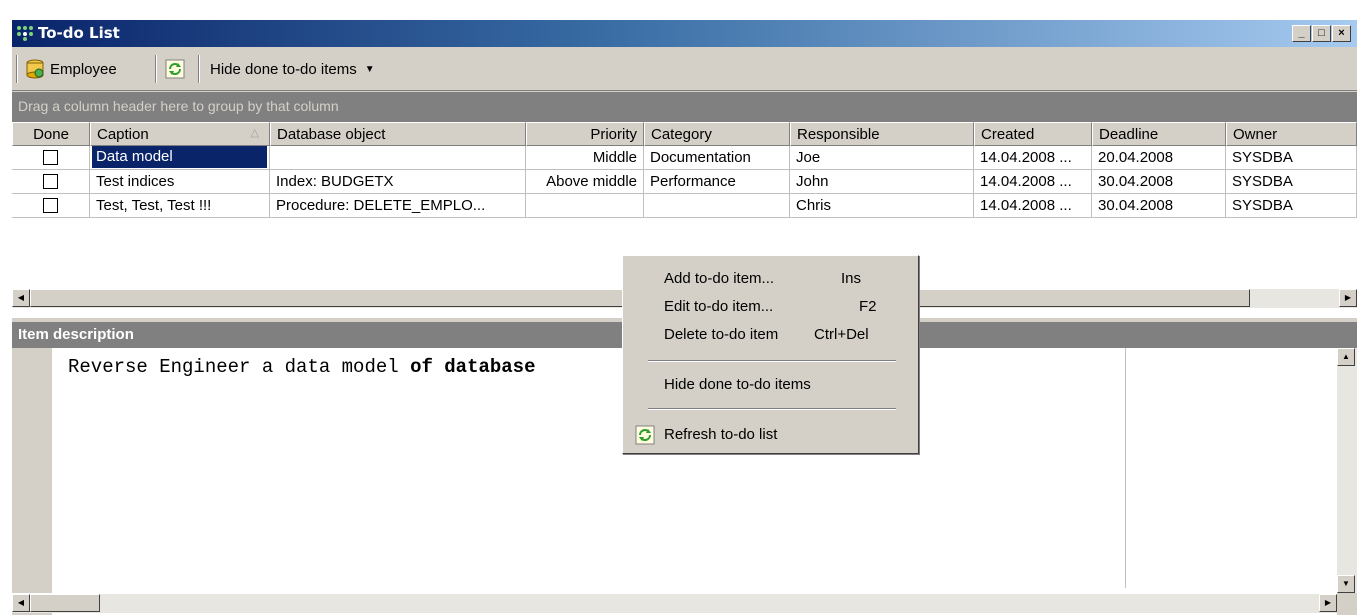 This screenshot has height=615, width=1357. I want to click on sort-asc-icon: △, so click(254, 133).